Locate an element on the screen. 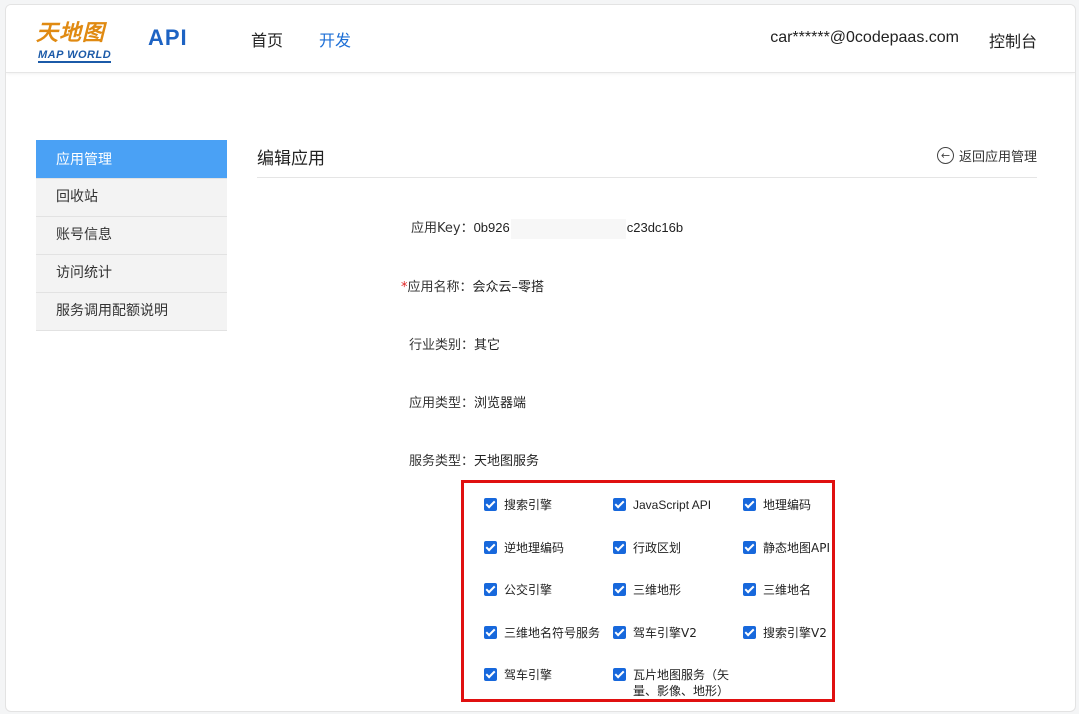 The image size is (1079, 714). service-checkbox-3d-terrain: 三维地形 is located at coordinates (647, 590).